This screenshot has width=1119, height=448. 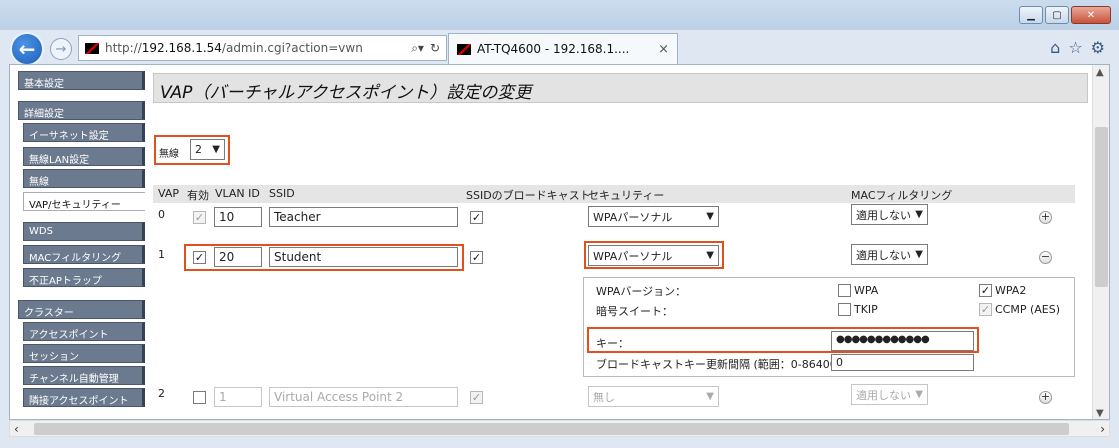 I want to click on home-icon: ⌂, so click(x=1055, y=47).